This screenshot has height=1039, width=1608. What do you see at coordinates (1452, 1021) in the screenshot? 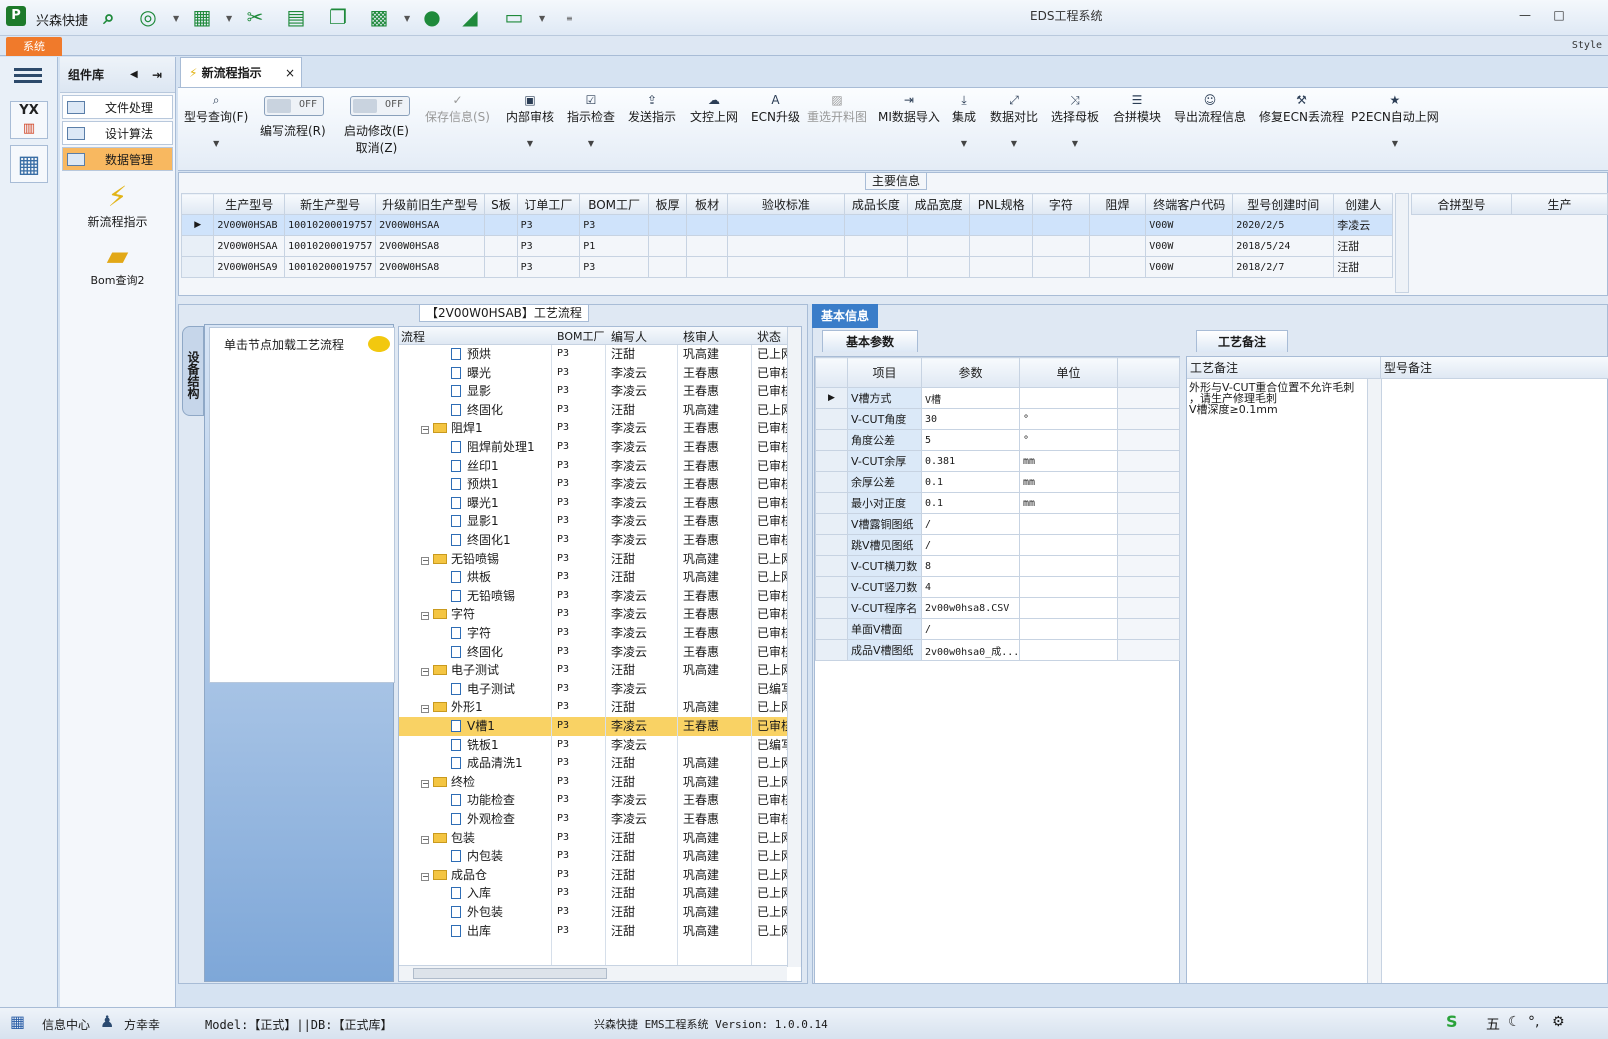
I see `ime-logo-icon: S` at bounding box center [1452, 1021].